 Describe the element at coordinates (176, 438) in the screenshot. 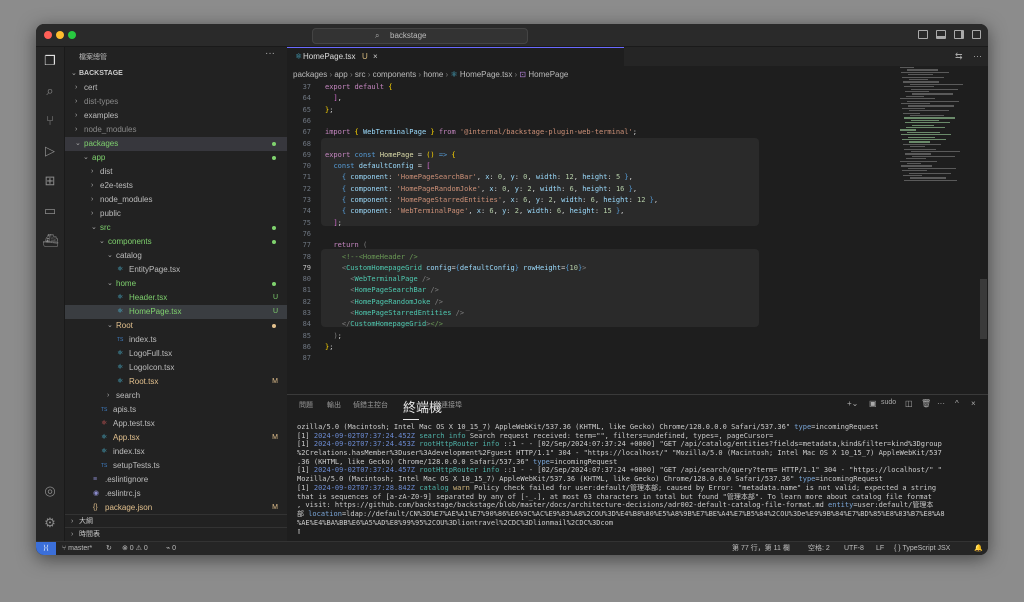

I see `tree-item: ⚛ App.tsx M` at that location.